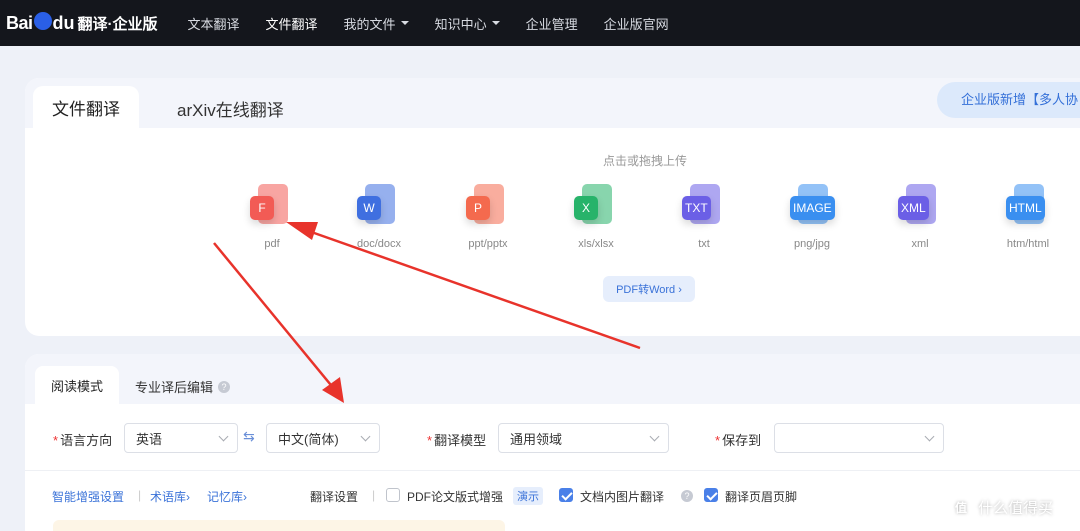  Describe the element at coordinates (376, 23) in the screenshot. I see `nav-my-files: 我的文件` at that location.